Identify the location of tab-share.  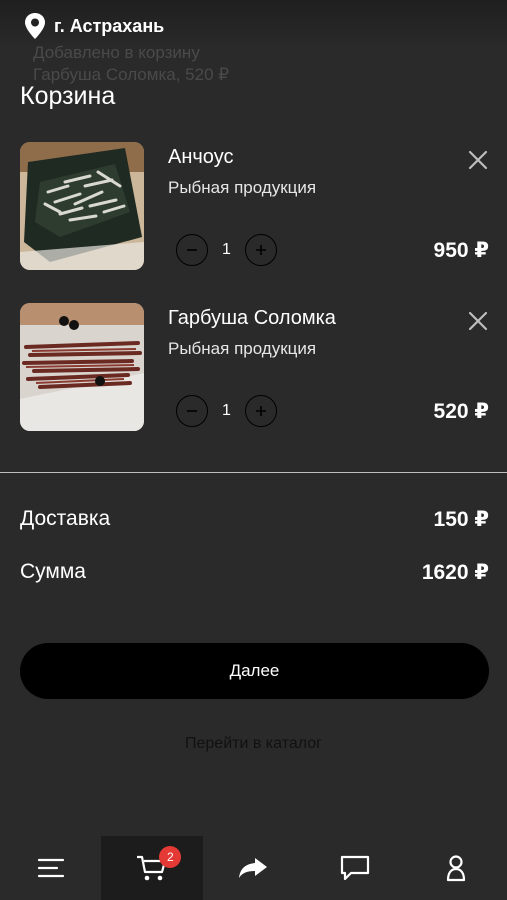
(253, 868).